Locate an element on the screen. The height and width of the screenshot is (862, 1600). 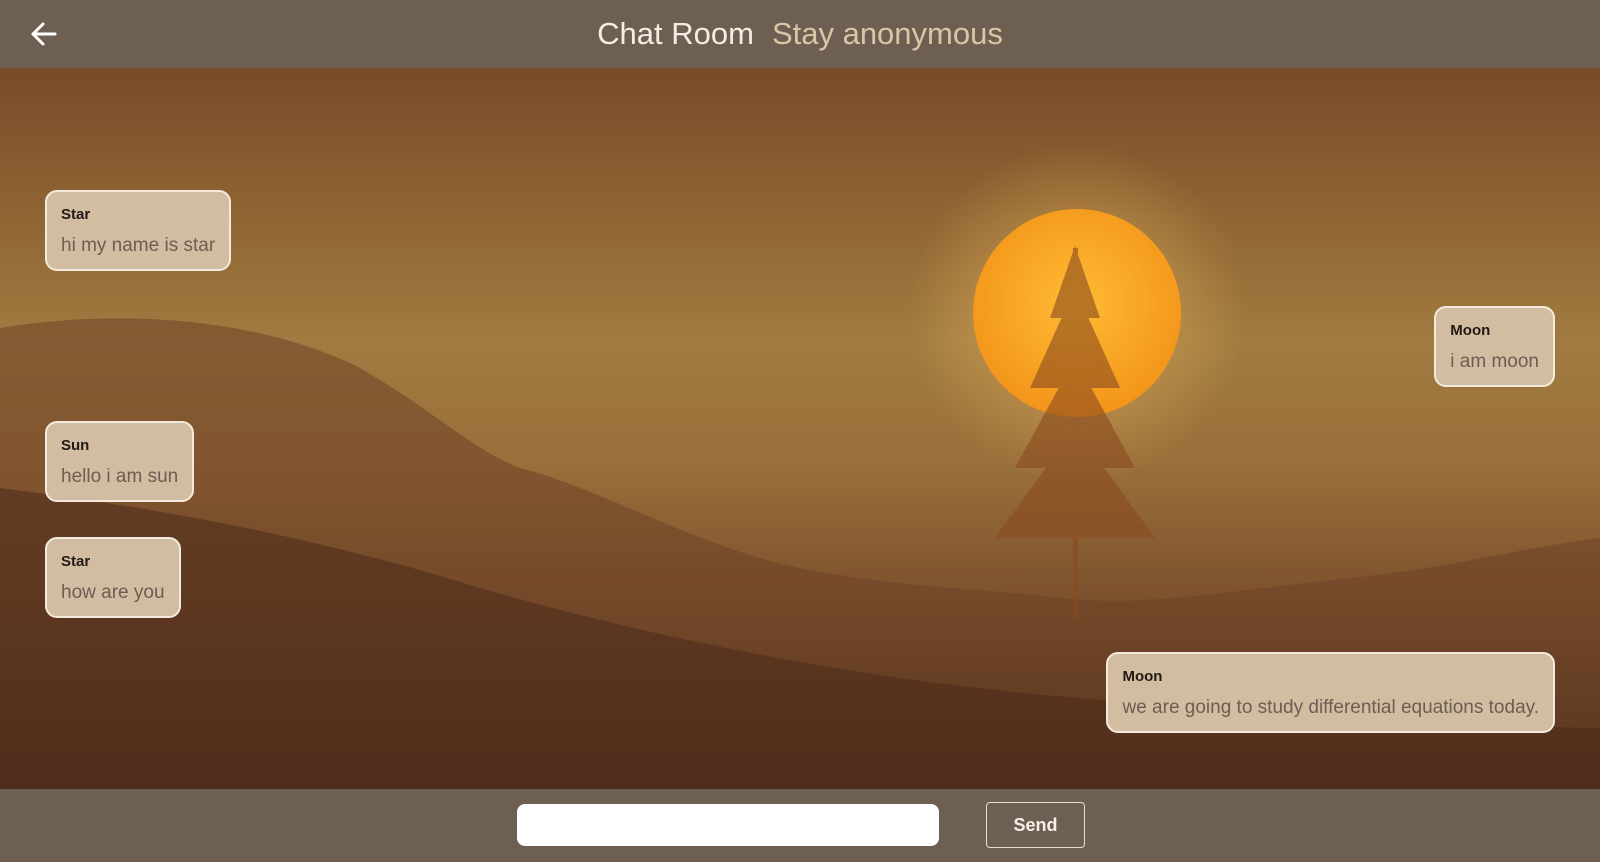
message-bubble: Star hi my name is star is located at coordinates (138, 230).